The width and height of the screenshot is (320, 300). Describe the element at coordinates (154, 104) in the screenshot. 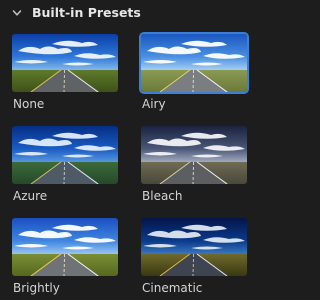

I see `preset-label: Airy` at that location.